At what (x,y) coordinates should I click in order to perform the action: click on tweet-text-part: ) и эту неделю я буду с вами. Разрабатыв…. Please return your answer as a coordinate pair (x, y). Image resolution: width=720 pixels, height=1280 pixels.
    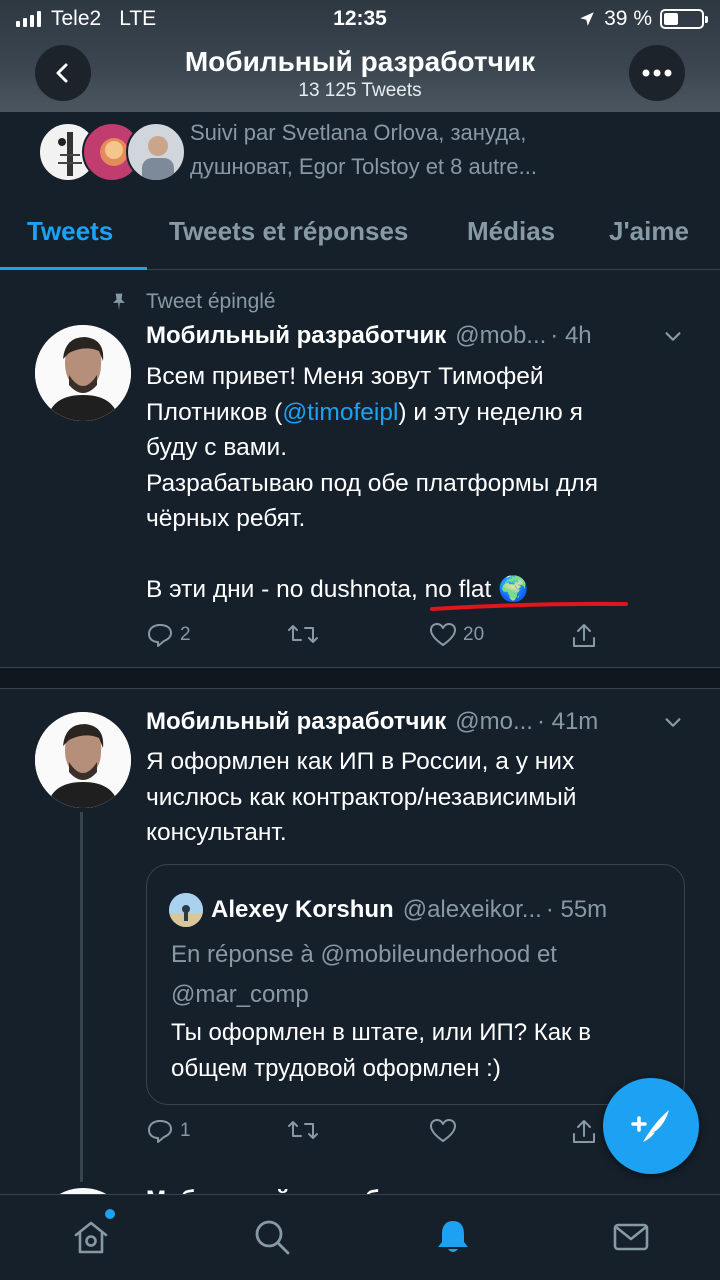
    Looking at the image, I should click on (372, 501).